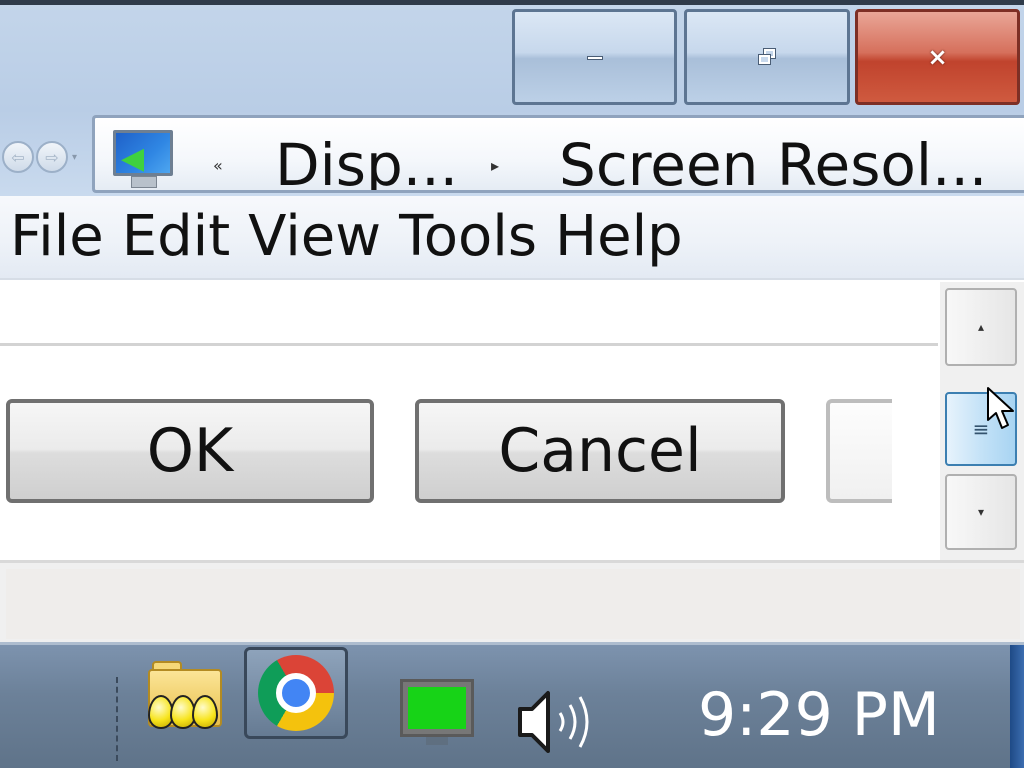  I want to click on chrome-taskbar-button, so click(296, 693).